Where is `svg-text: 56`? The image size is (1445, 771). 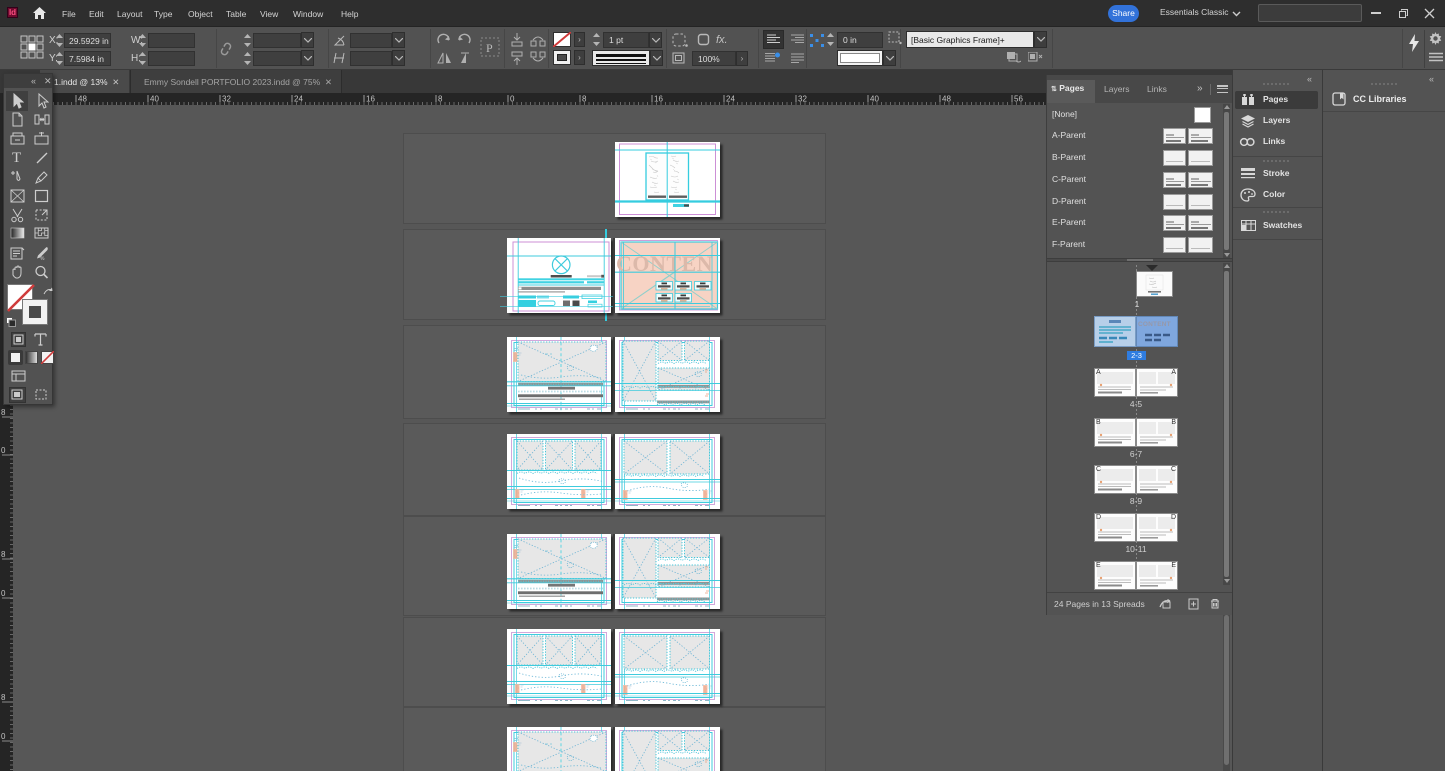
svg-text: 56 is located at coordinates (1018, 99).